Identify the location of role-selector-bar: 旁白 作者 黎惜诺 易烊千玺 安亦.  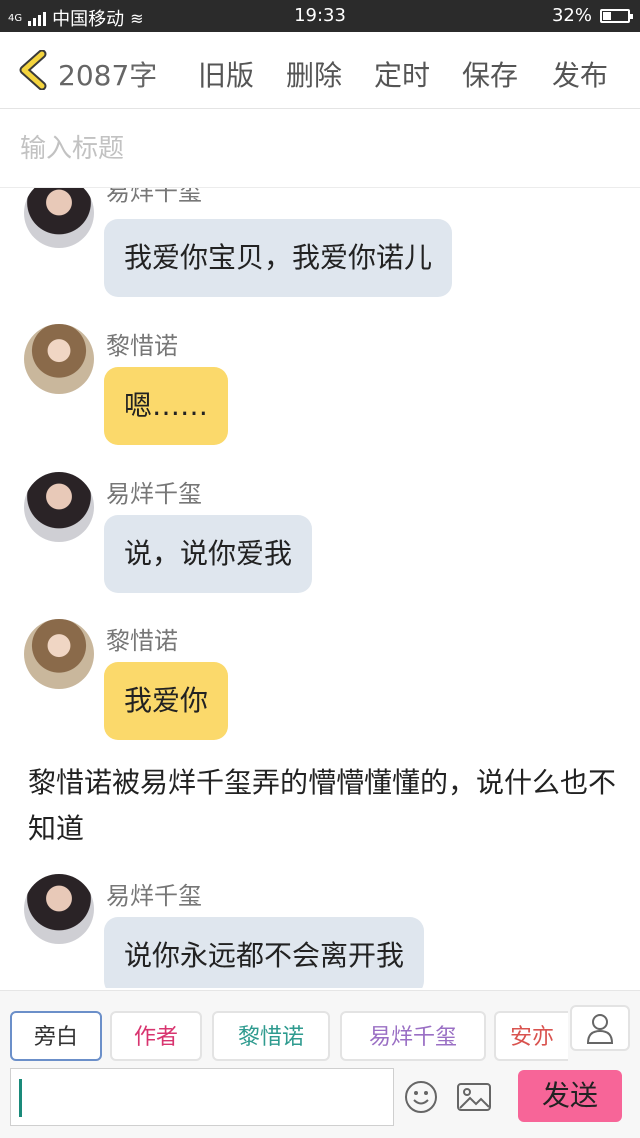
(320, 1026).